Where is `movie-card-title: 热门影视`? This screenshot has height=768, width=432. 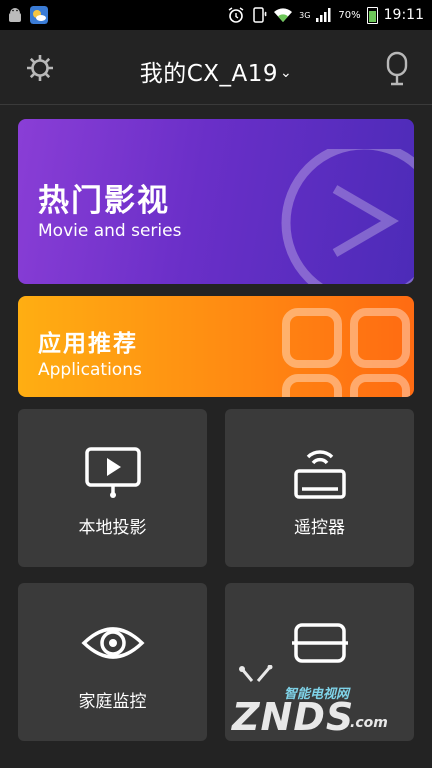
movie-card-title: 热门影视 is located at coordinates (104, 201).